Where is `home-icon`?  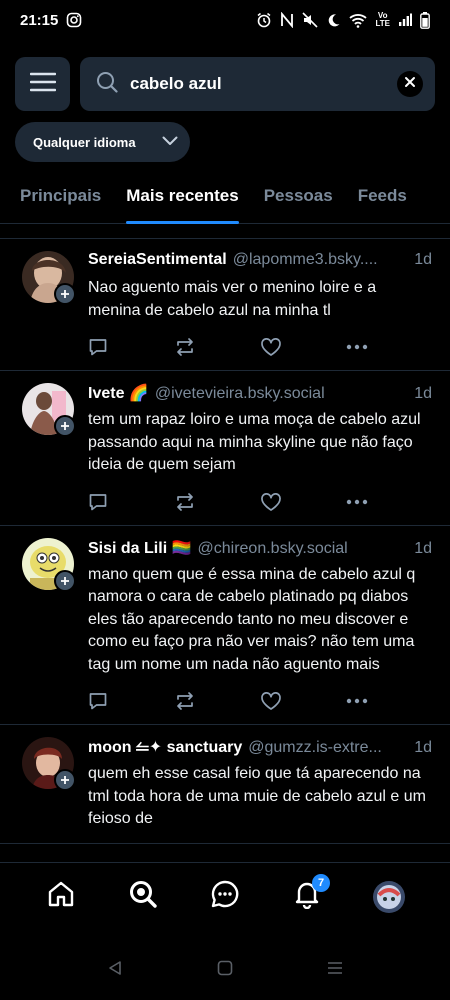
home-icon is located at coordinates (61, 896).